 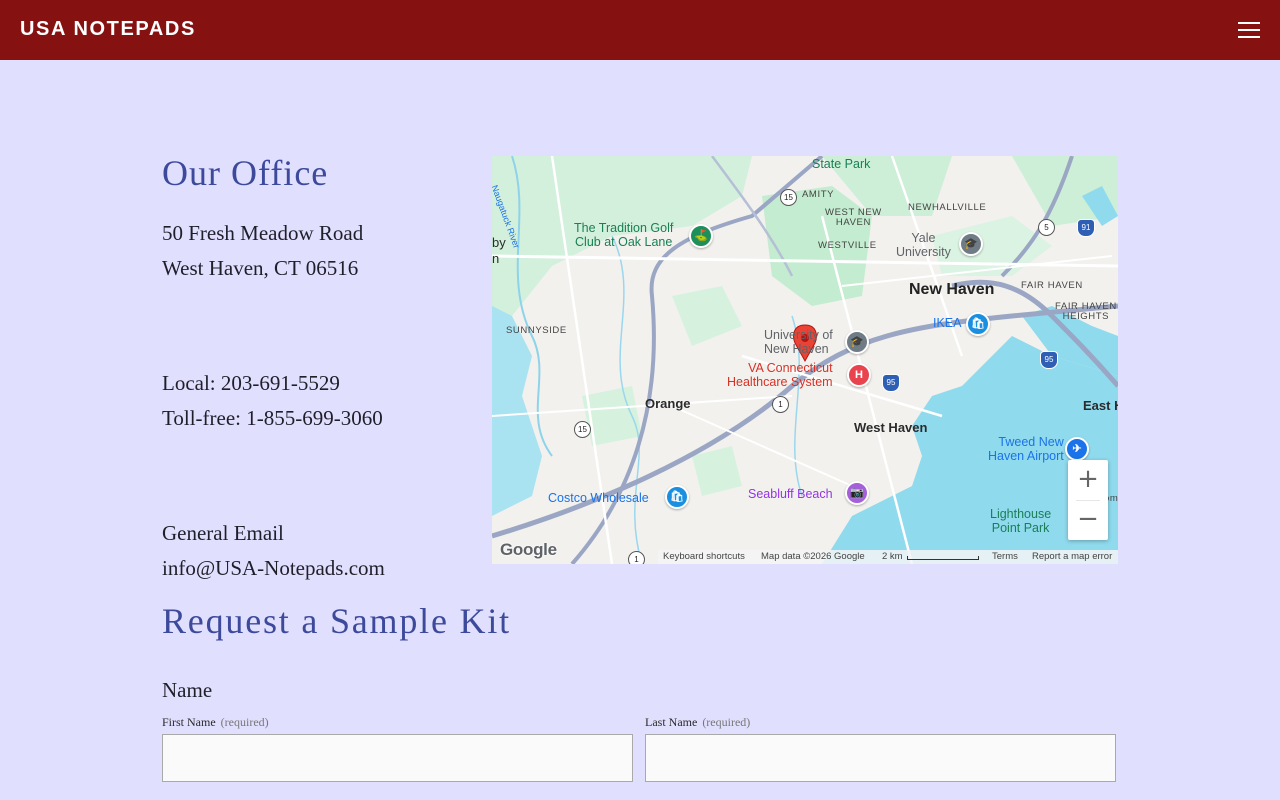 What do you see at coordinates (598, 498) in the screenshot?
I see `map-label-costco: Costco Wholesale` at bounding box center [598, 498].